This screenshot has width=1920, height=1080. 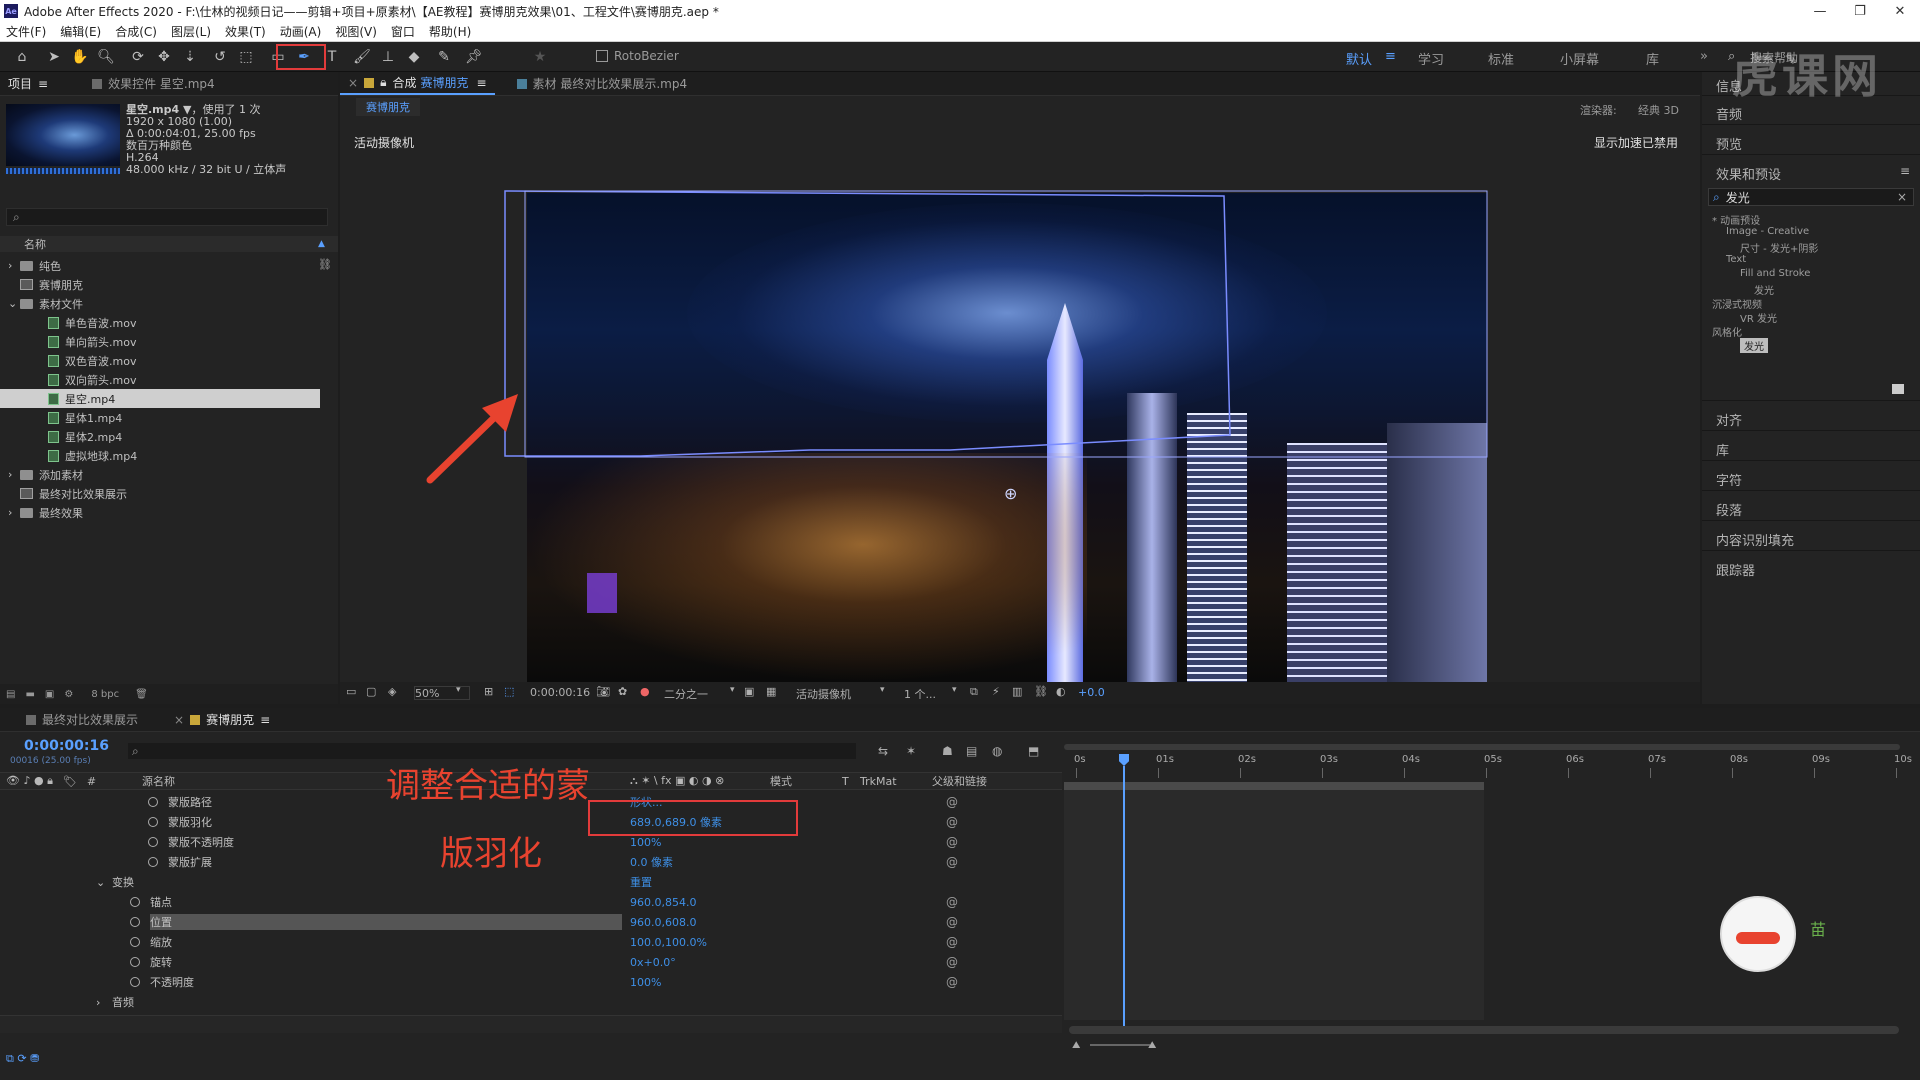 I want to click on align-panel-tab: 对齐, so click(x=1729, y=419).